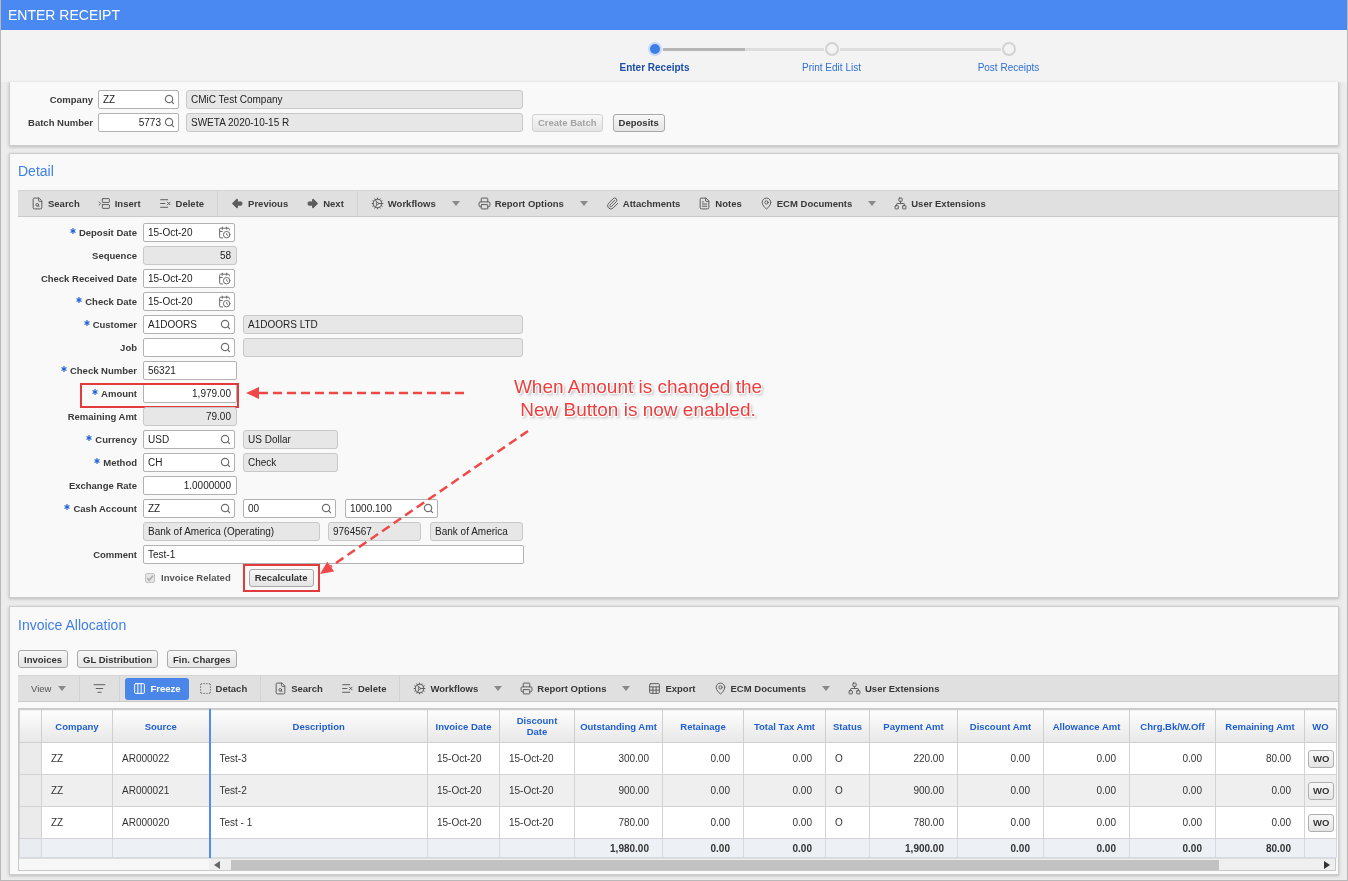  What do you see at coordinates (1327, 864) in the screenshot?
I see `scroll-right-icon` at bounding box center [1327, 864].